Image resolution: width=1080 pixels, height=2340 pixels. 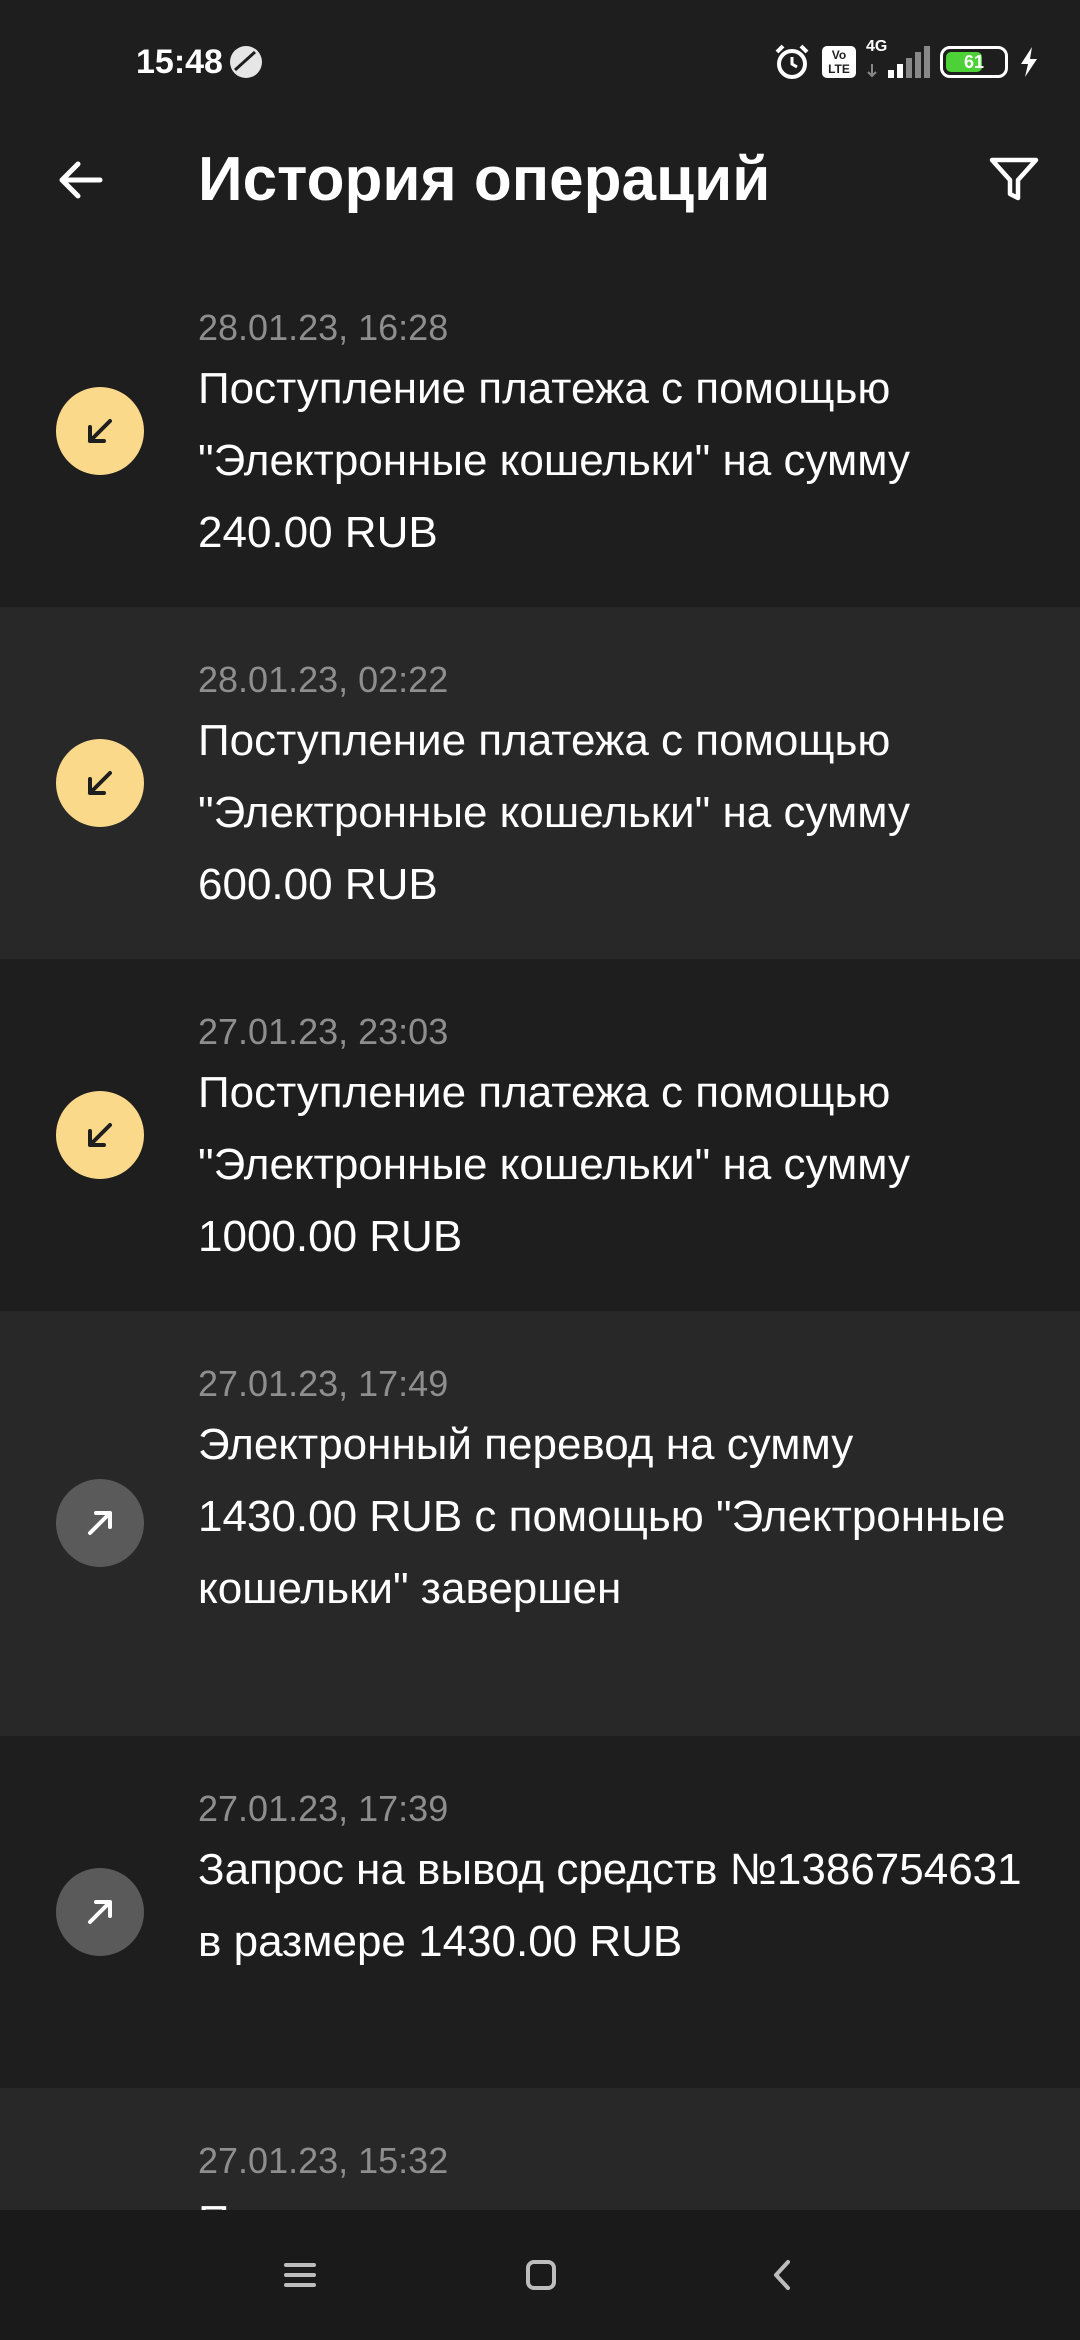 I want to click on battery-icon: 61, so click(x=974, y=62).